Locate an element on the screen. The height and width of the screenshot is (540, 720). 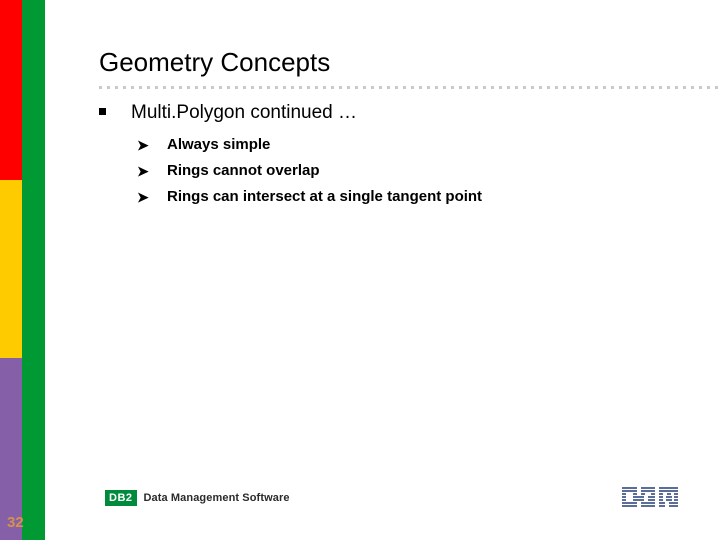
footer-product-line: Data Management Software is located at coordinates (216, 498).